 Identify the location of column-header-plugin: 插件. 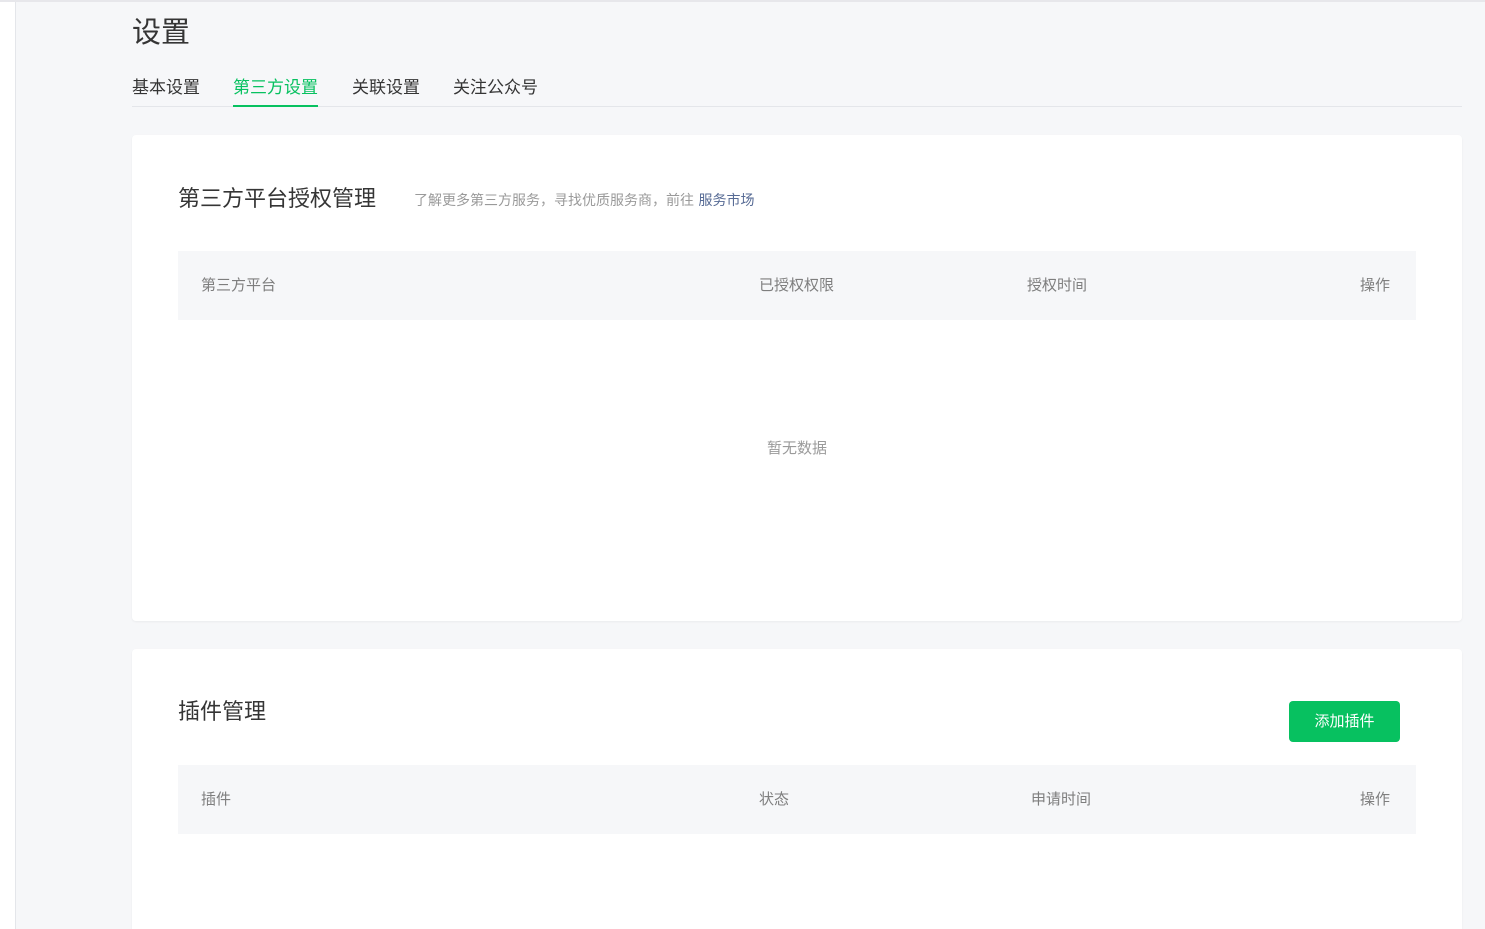
(216, 799).